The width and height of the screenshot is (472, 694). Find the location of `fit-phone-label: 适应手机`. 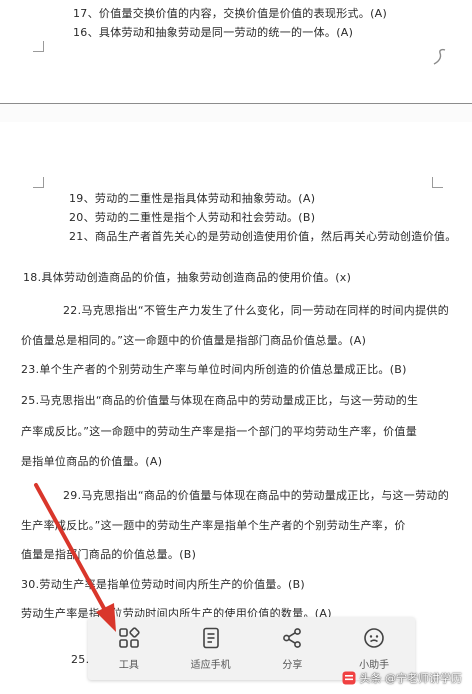

fit-phone-label: 适应手机 is located at coordinates (210, 665).